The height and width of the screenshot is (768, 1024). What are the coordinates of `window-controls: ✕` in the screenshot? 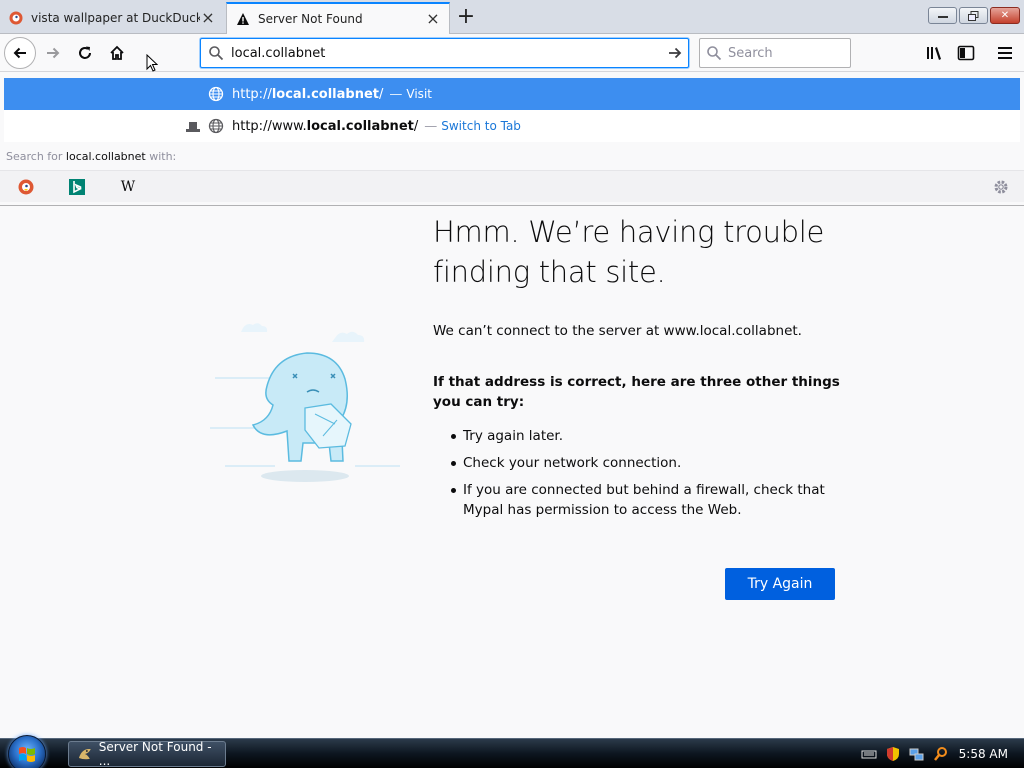 It's located at (974, 15).